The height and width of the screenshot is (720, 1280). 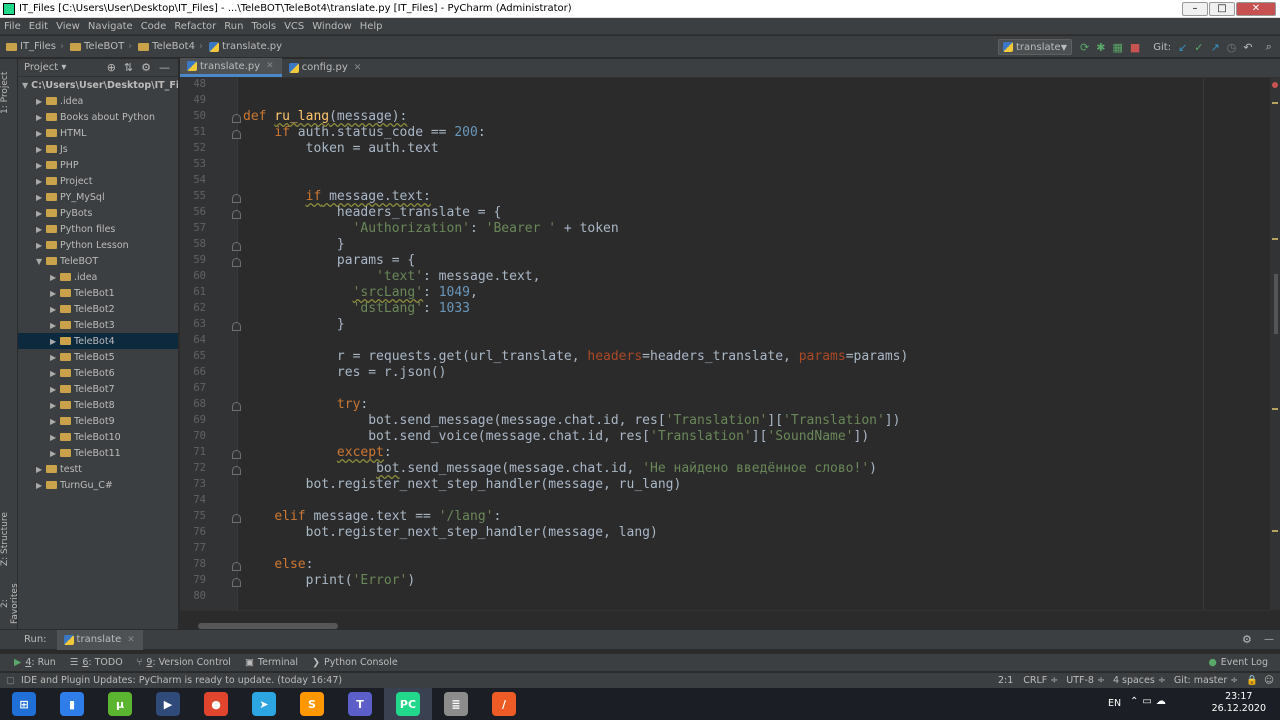 What do you see at coordinates (98, 277) in the screenshot?
I see `tree-item: ▶ .idea` at bounding box center [98, 277].